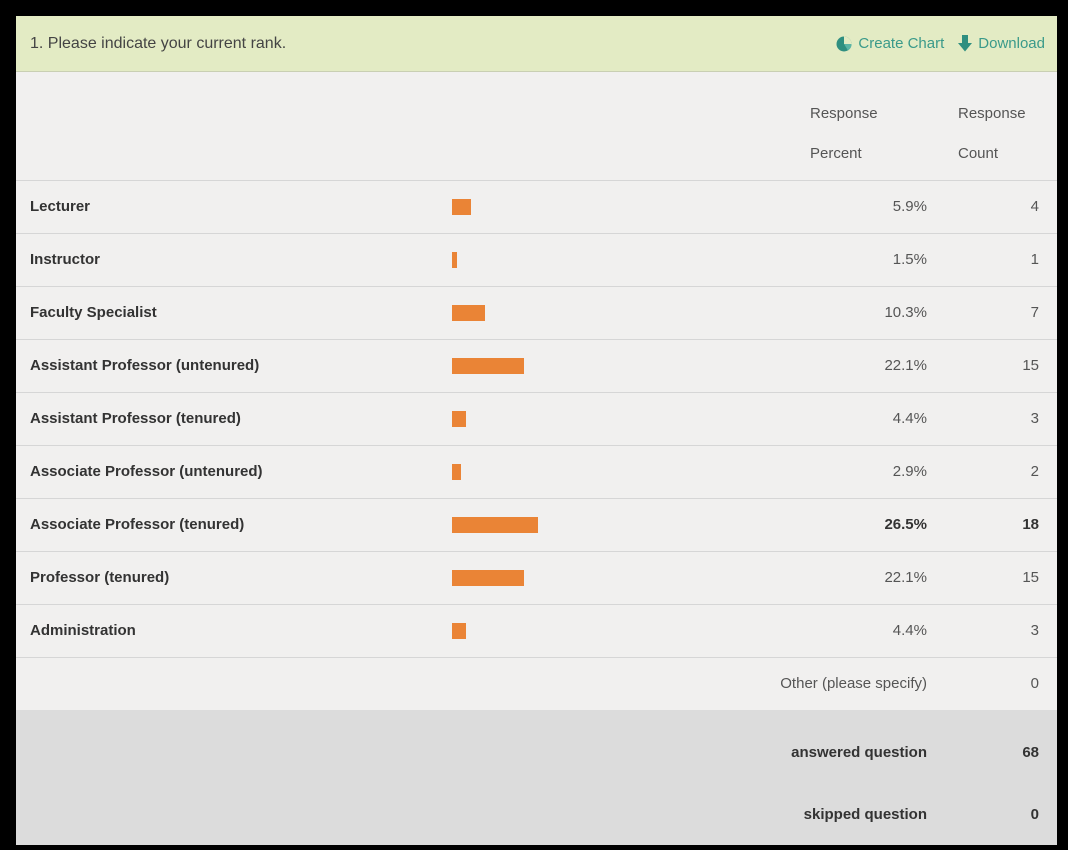 The image size is (1068, 850). What do you see at coordinates (859, 752) in the screenshot?
I see `answered-label: answered question` at bounding box center [859, 752].